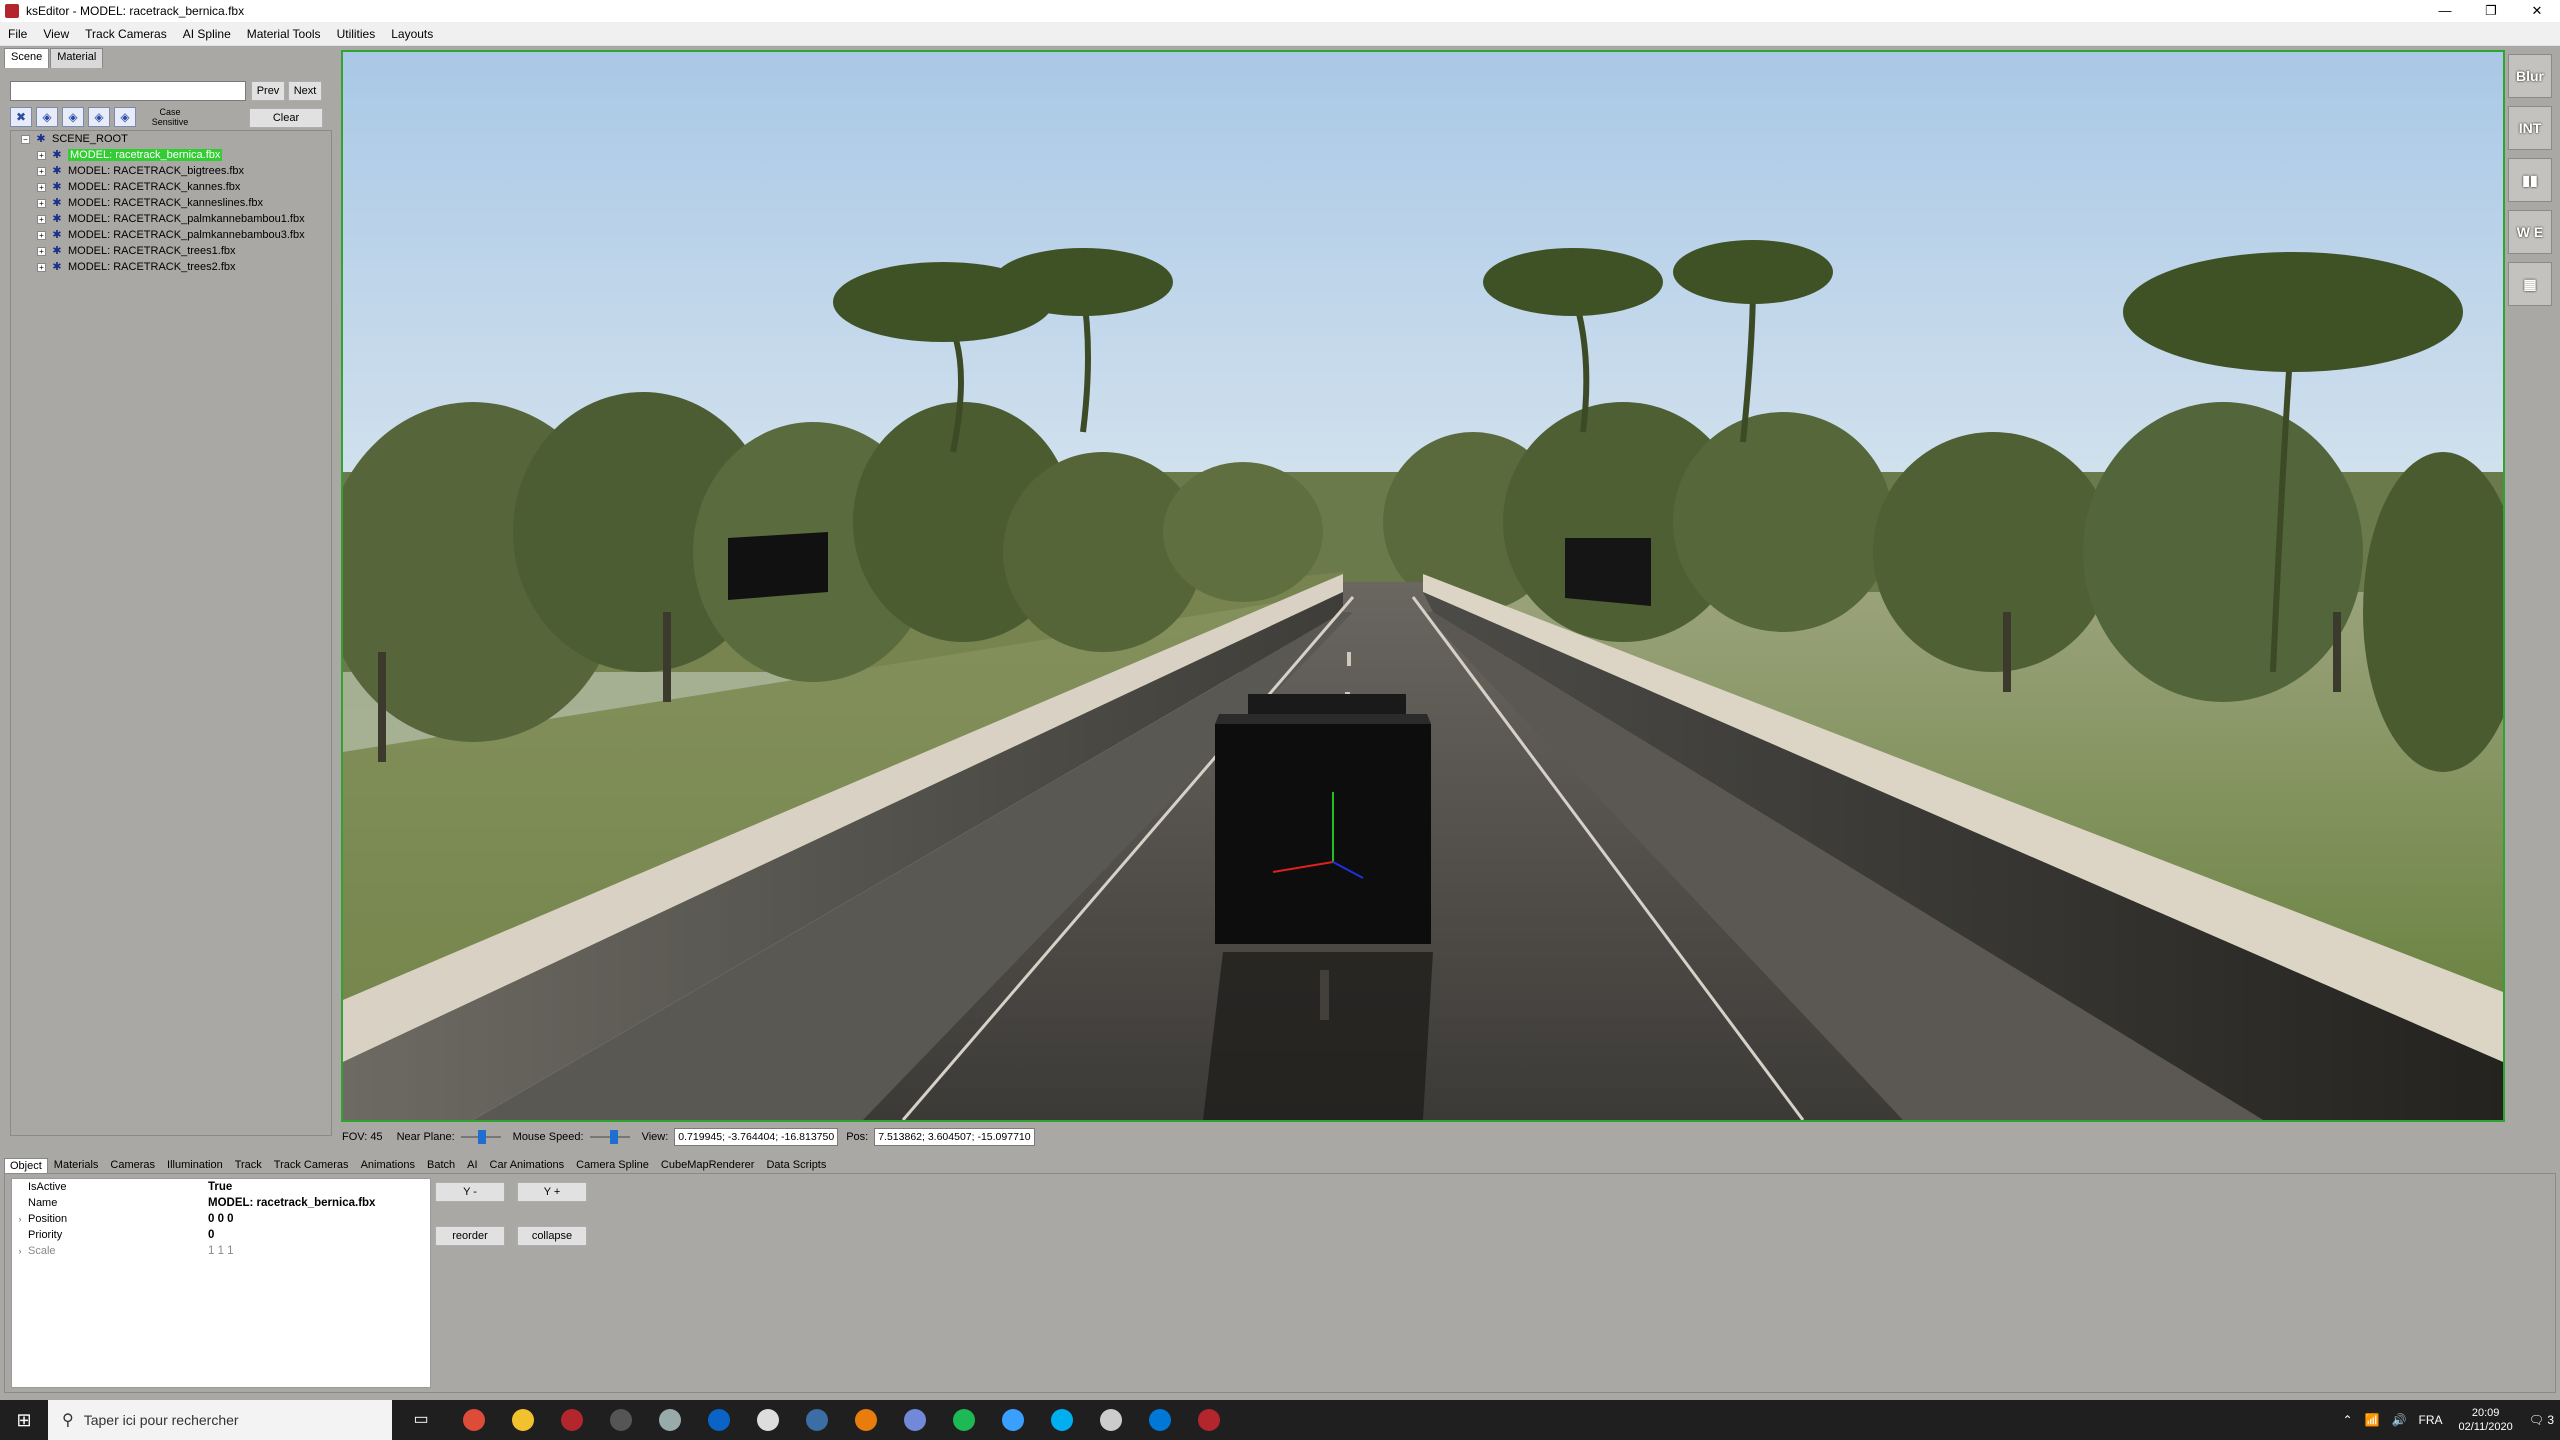  Describe the element at coordinates (24, 1420) in the screenshot. I see `windows-start-icon: ⊞` at that location.